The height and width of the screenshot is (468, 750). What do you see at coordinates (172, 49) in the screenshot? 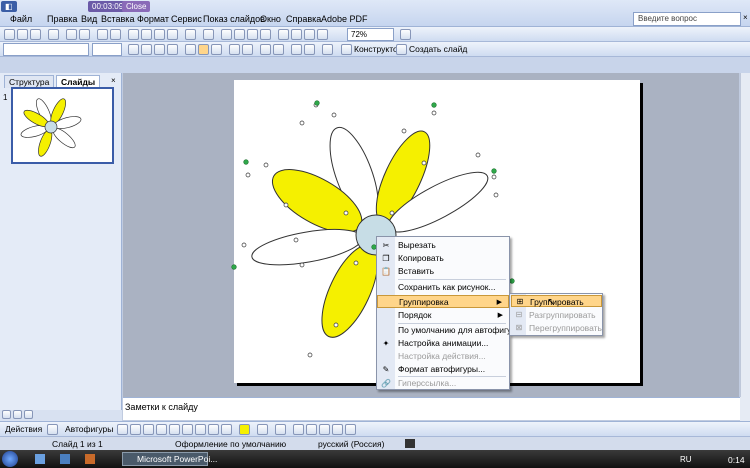
I see `shadow-icon` at bounding box center [172, 49].